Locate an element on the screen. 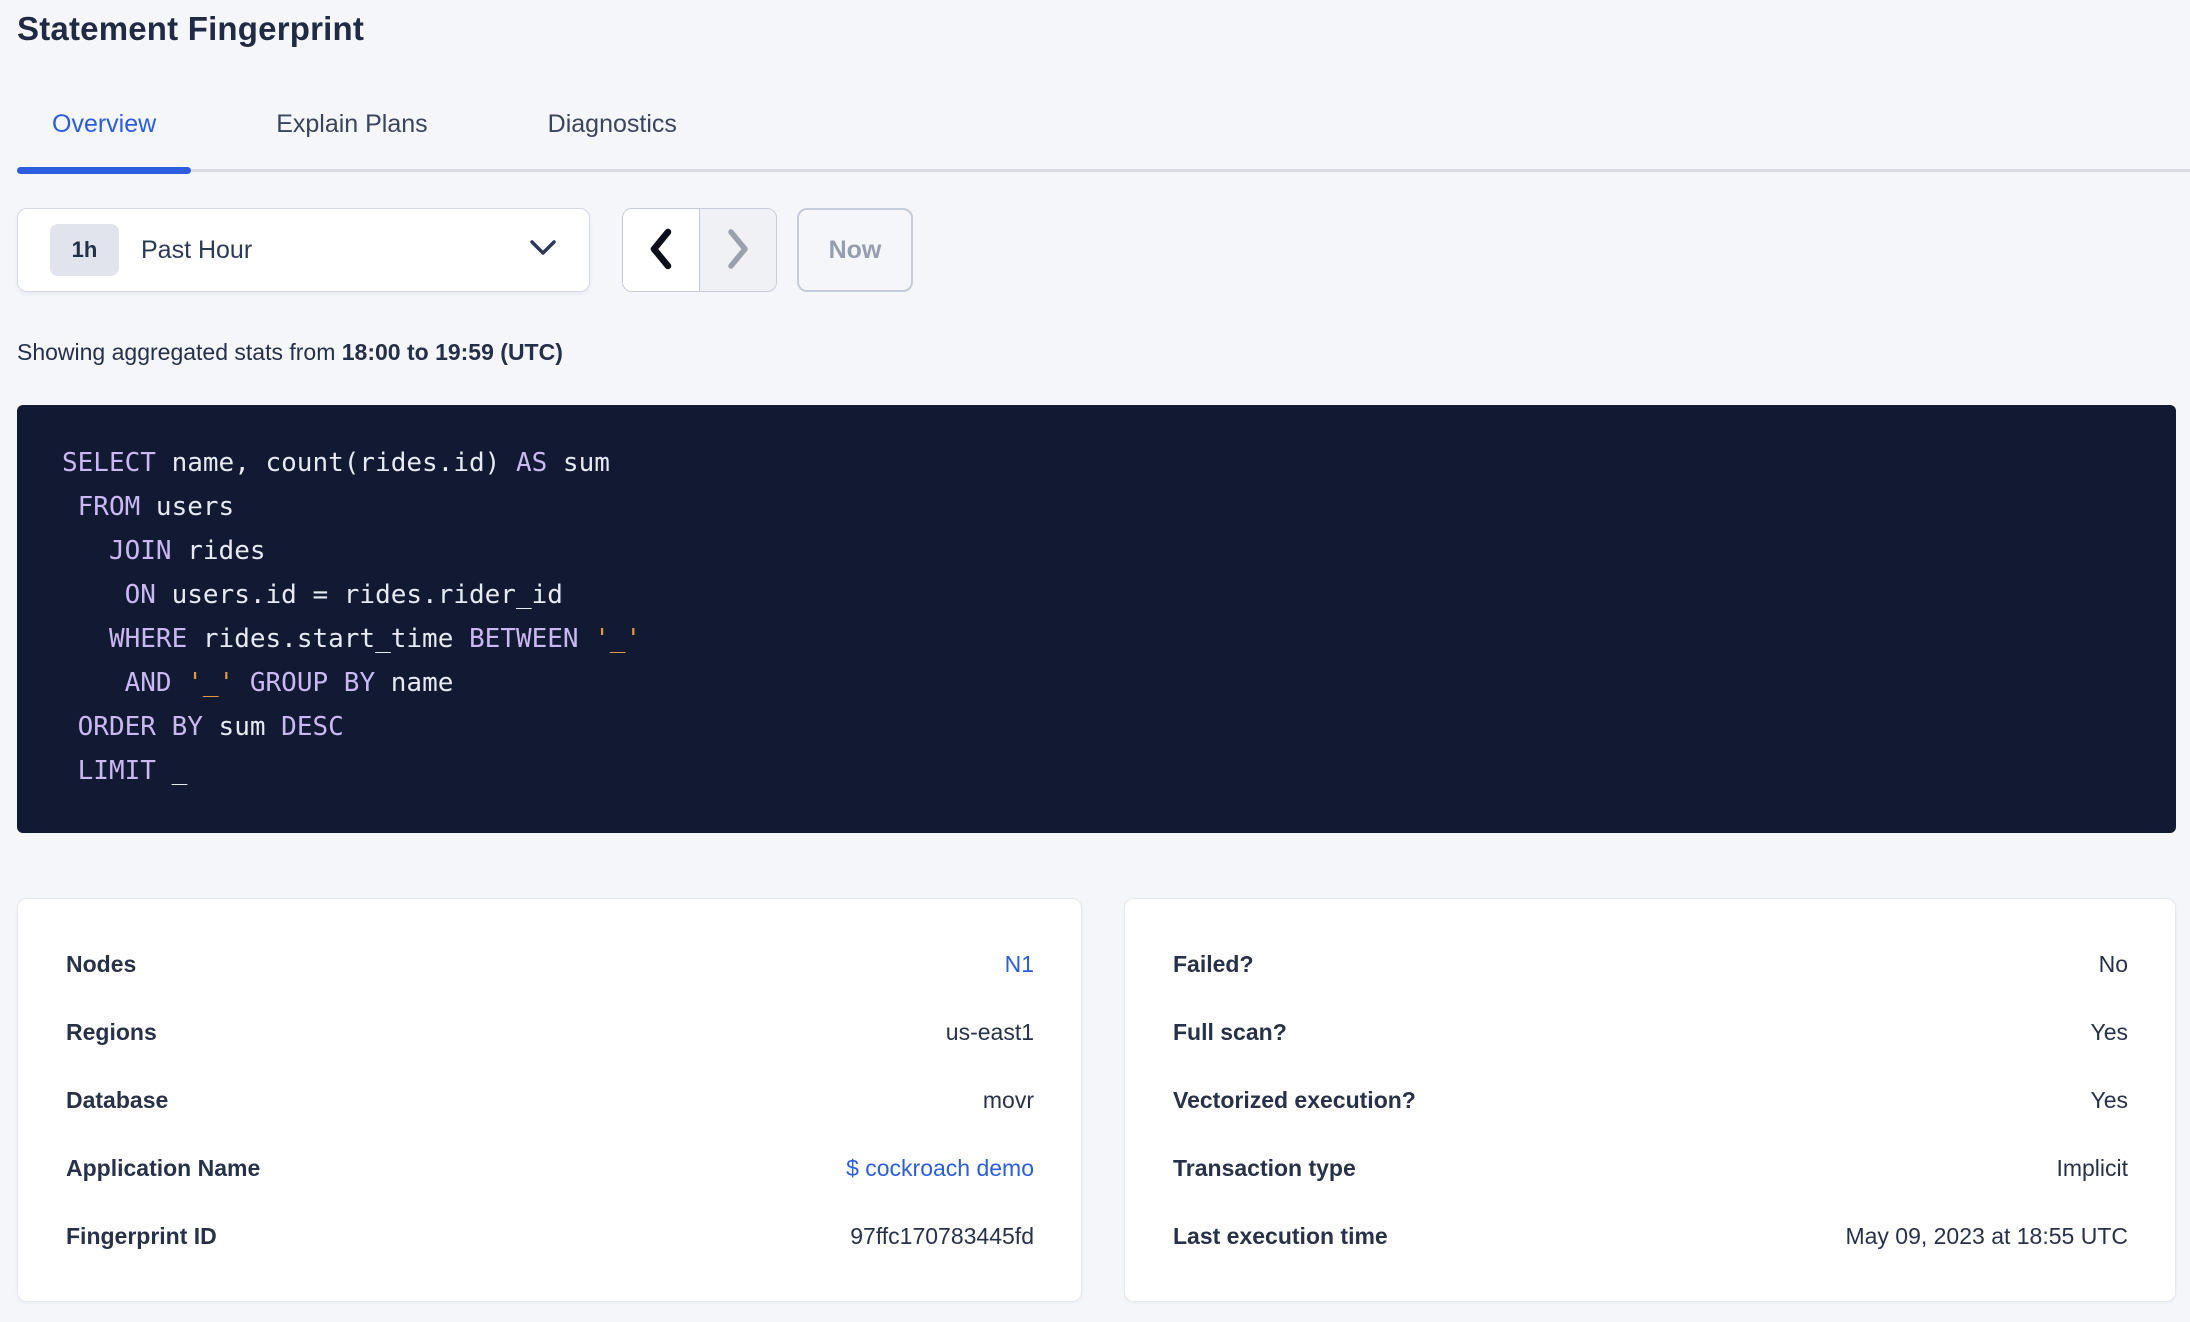 This screenshot has width=2190, height=1322. detail-row-database: Database movr is located at coordinates (550, 1100).